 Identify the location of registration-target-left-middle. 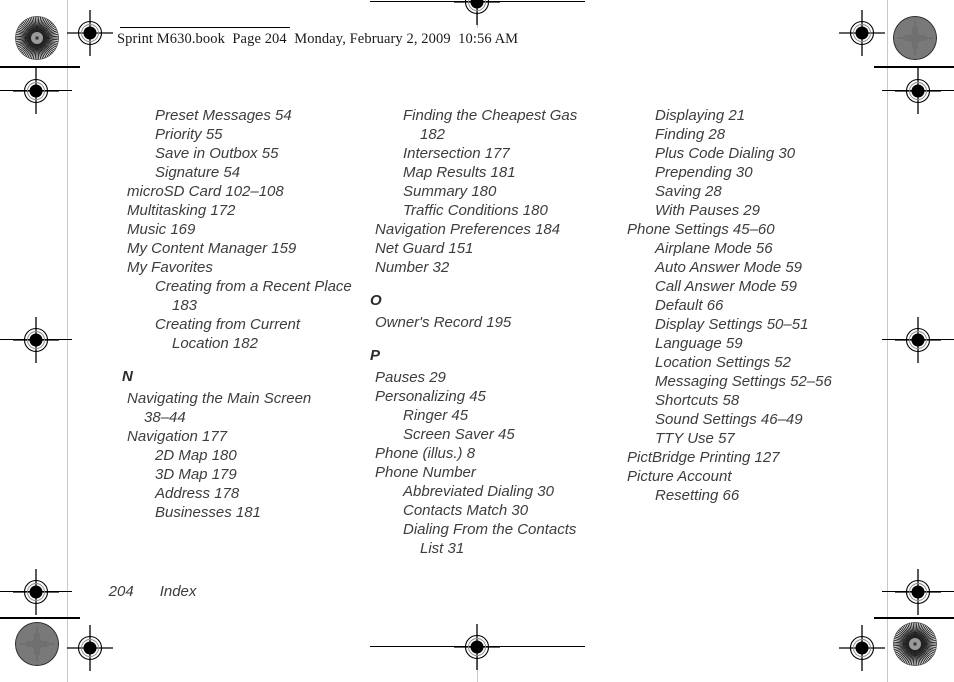
(36, 340).